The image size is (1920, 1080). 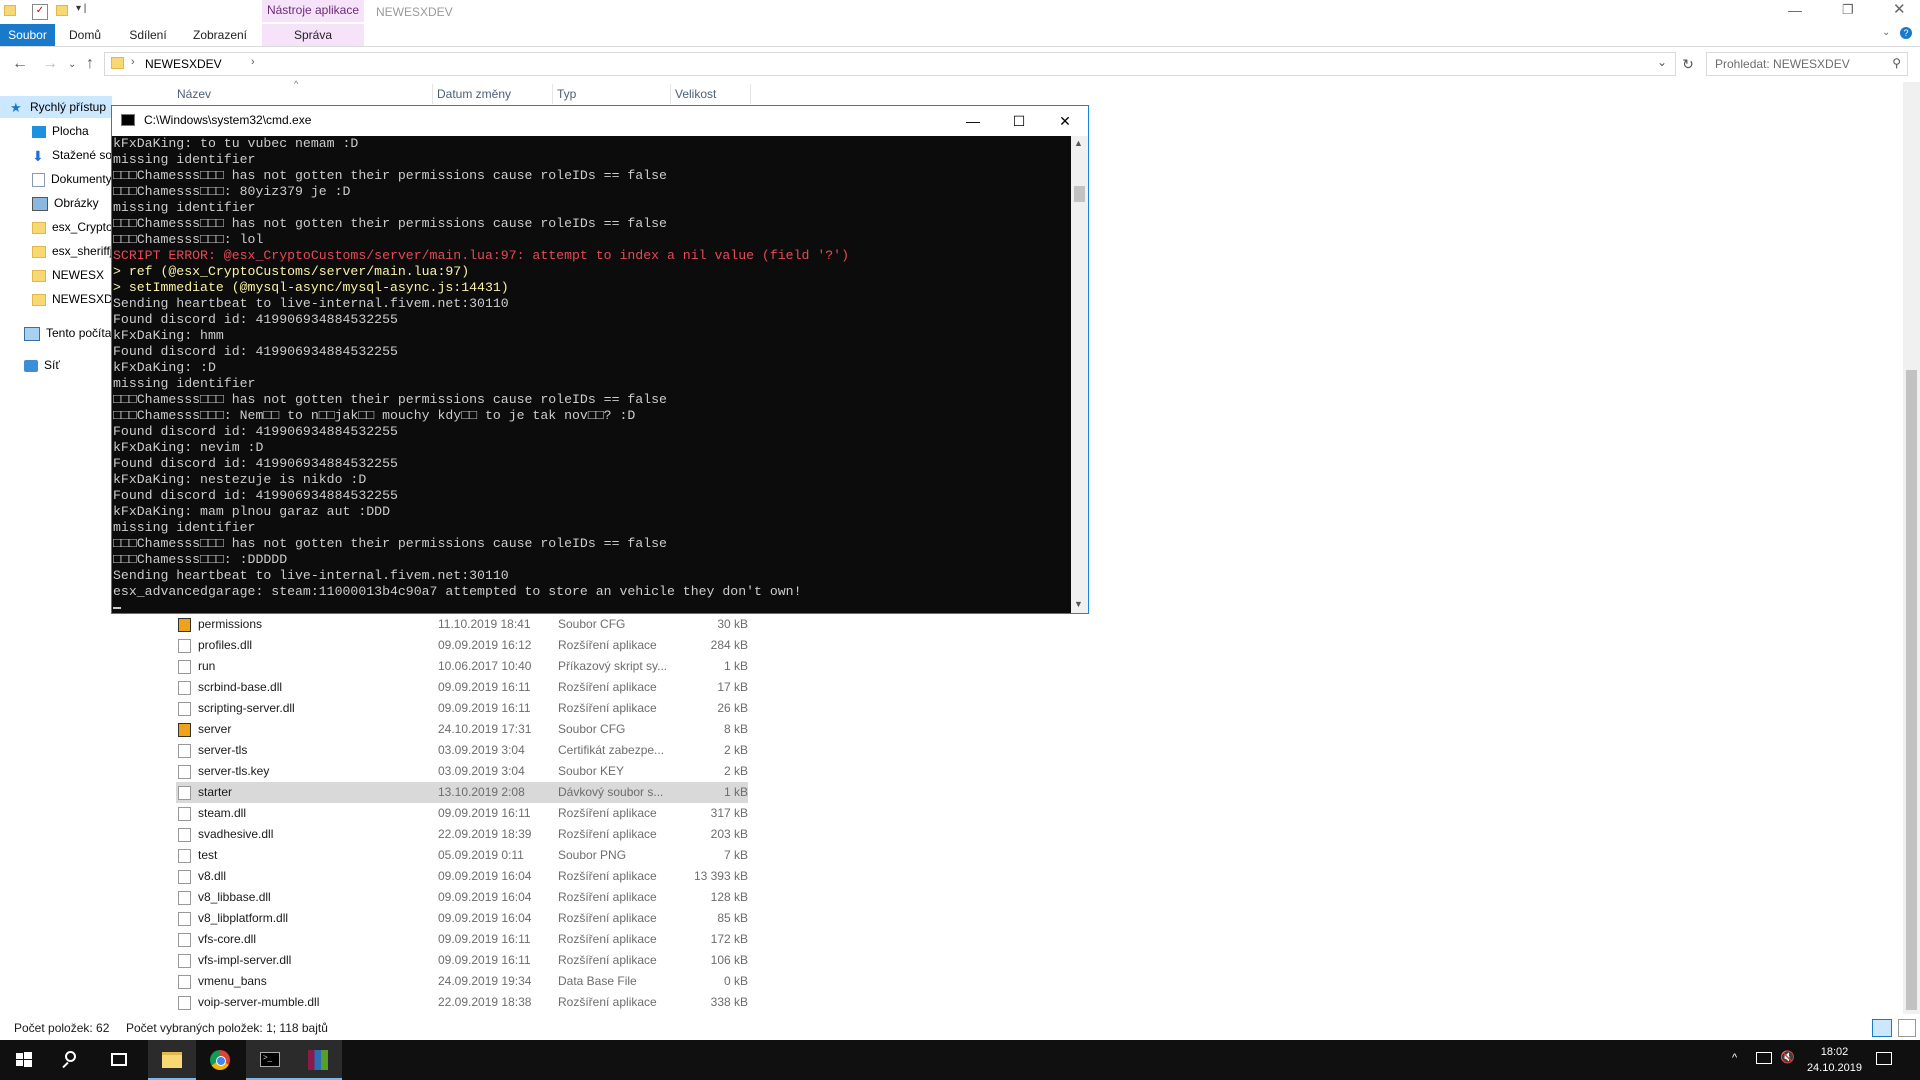 I want to click on file-name: profiles.dll, so click(x=225, y=645).